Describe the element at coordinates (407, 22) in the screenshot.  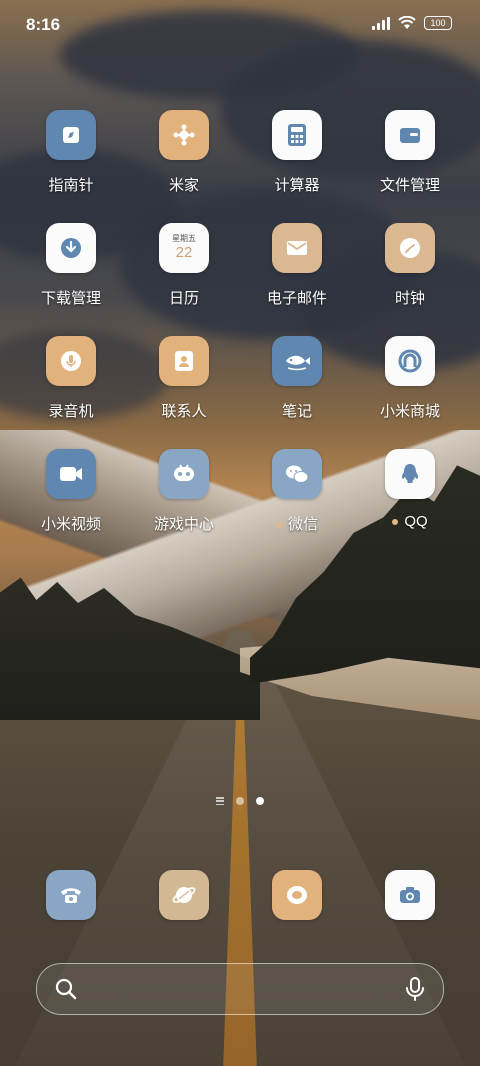
I see `wifi-icon` at that location.